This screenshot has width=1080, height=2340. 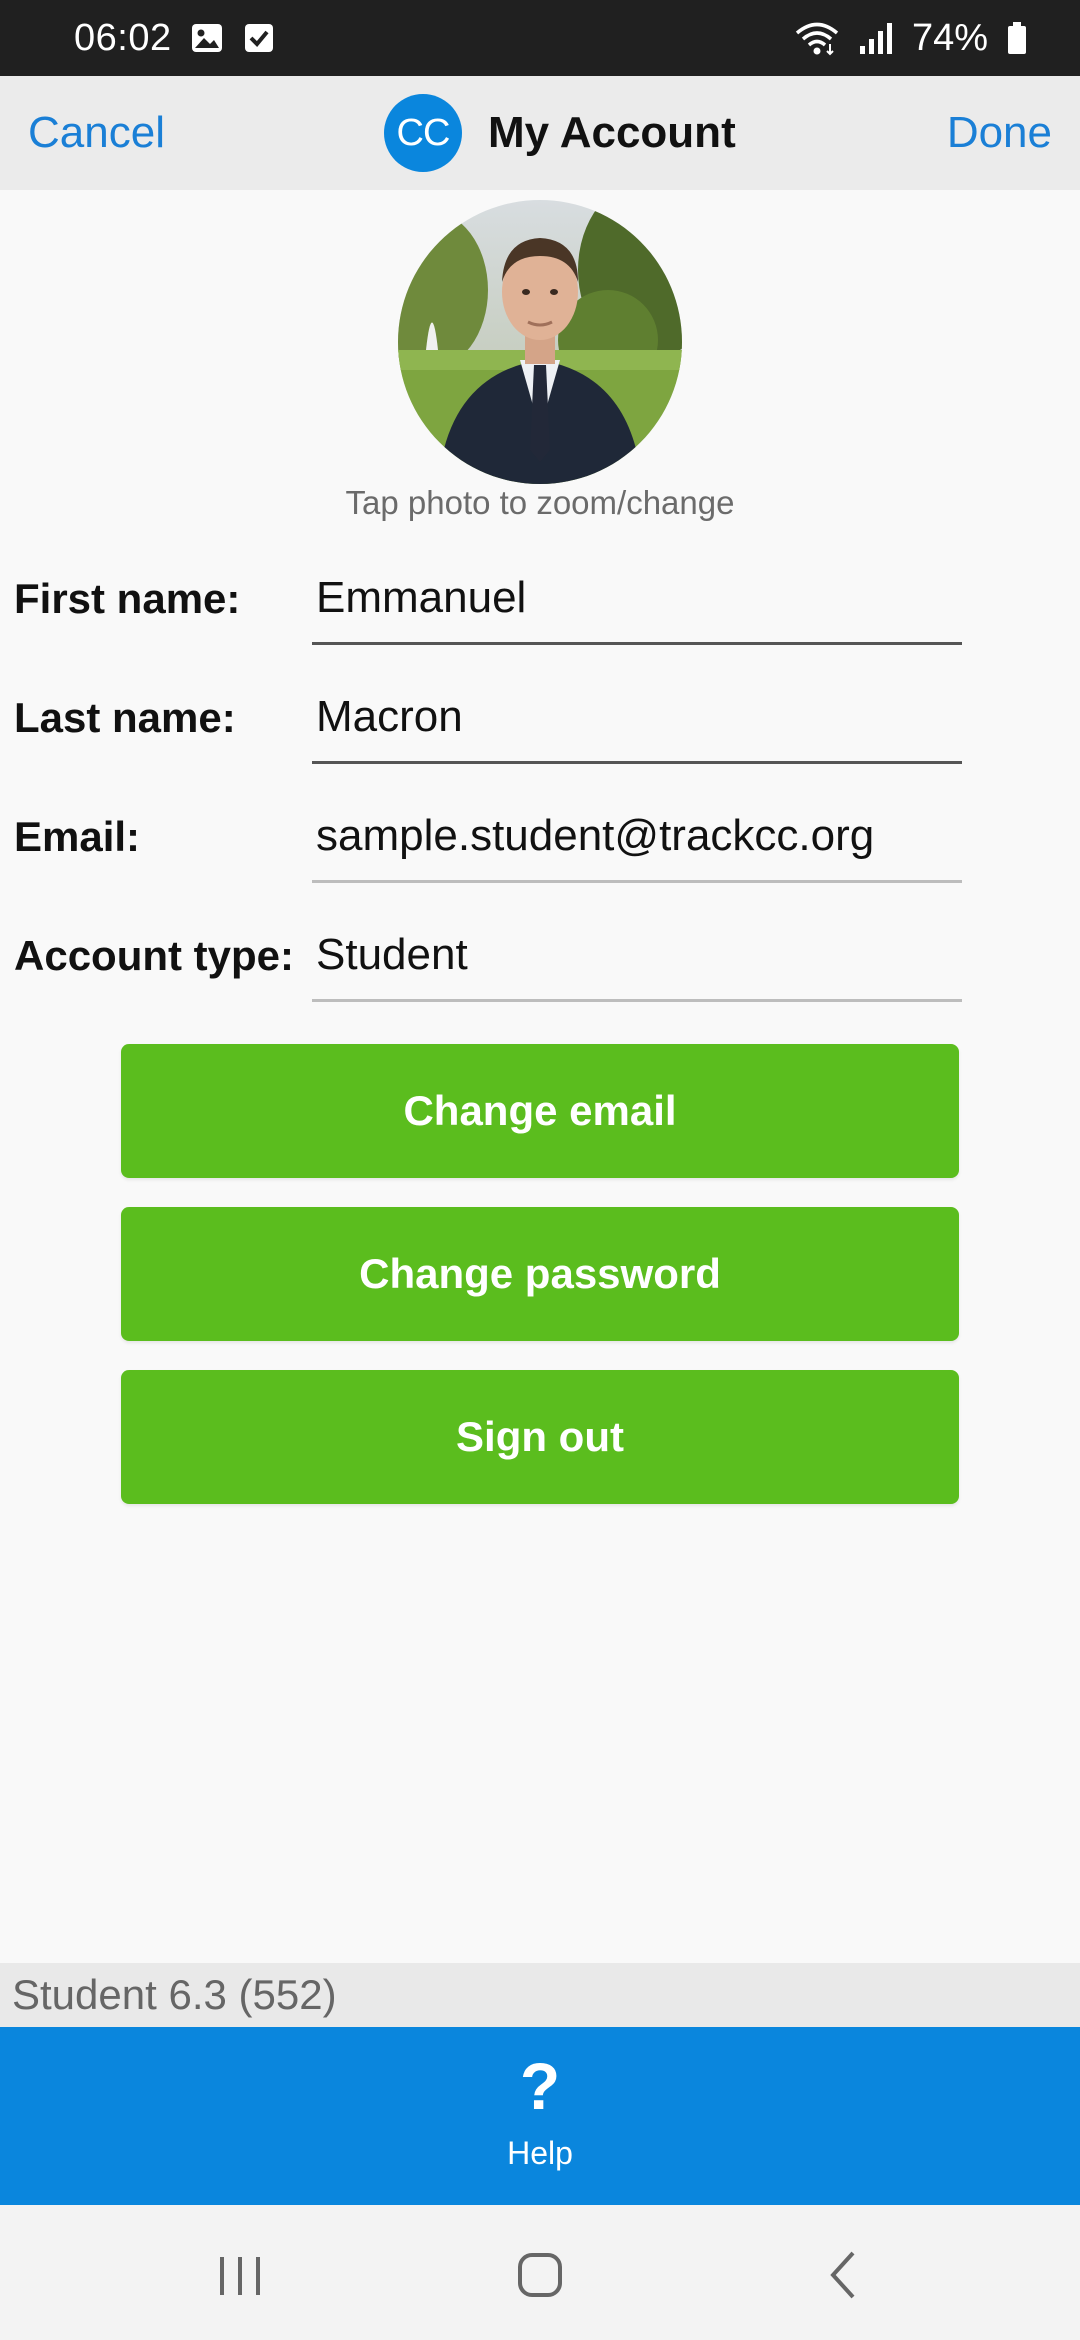 What do you see at coordinates (637, 957) in the screenshot?
I see `account-type-field: Student` at bounding box center [637, 957].